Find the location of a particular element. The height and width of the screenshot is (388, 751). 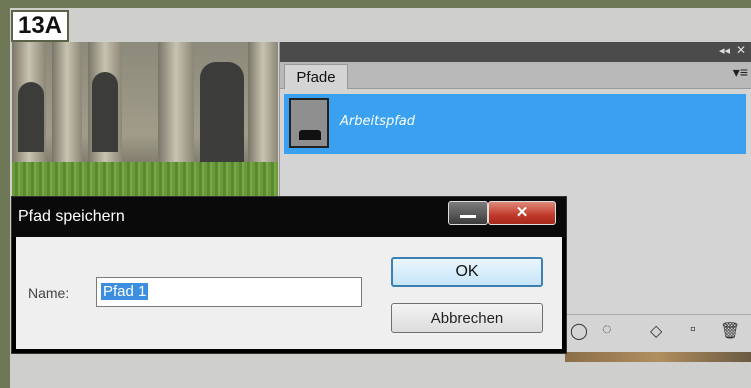

dialog-title-bar: Pfad speichern ✕ is located at coordinates (289, 217).